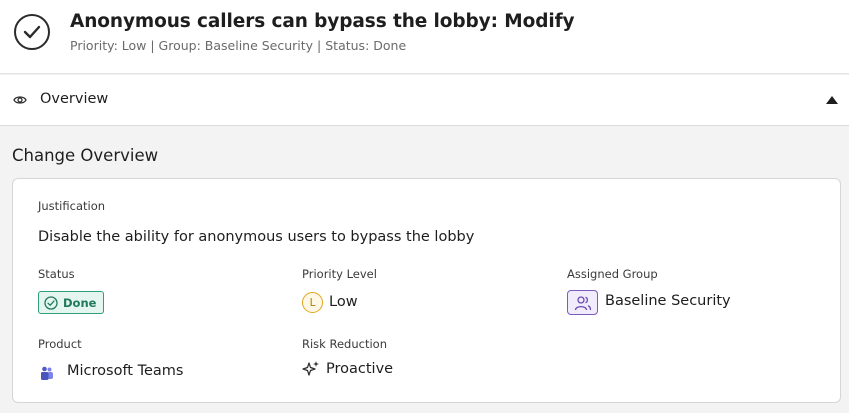 This screenshot has height=413, width=849. Describe the element at coordinates (360, 369) in the screenshot. I see `risk-value: Proactive` at that location.